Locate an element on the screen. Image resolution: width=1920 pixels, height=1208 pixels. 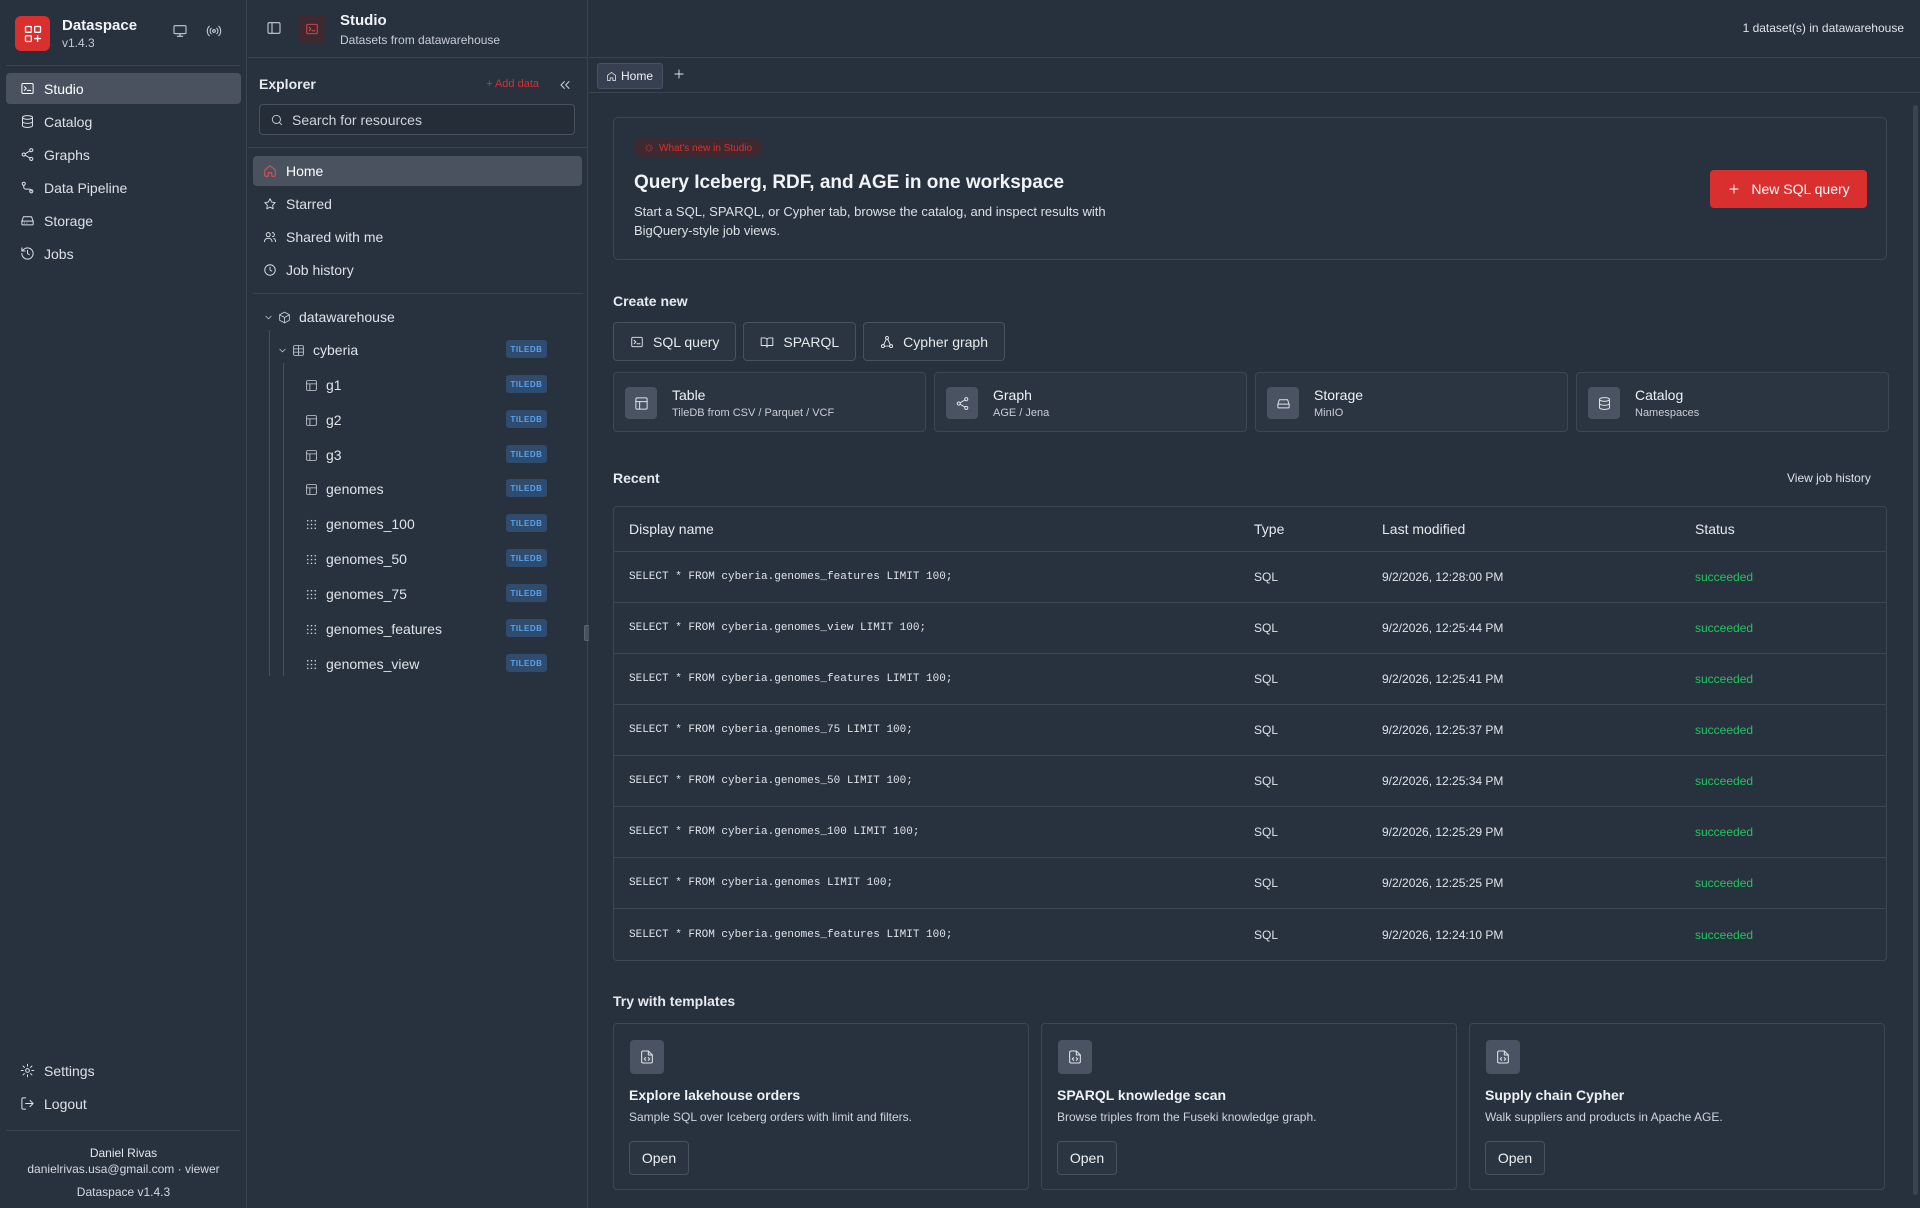
cell-last-modified: 9/2/2026, 12:28:00 PM is located at coordinates (1443, 577).